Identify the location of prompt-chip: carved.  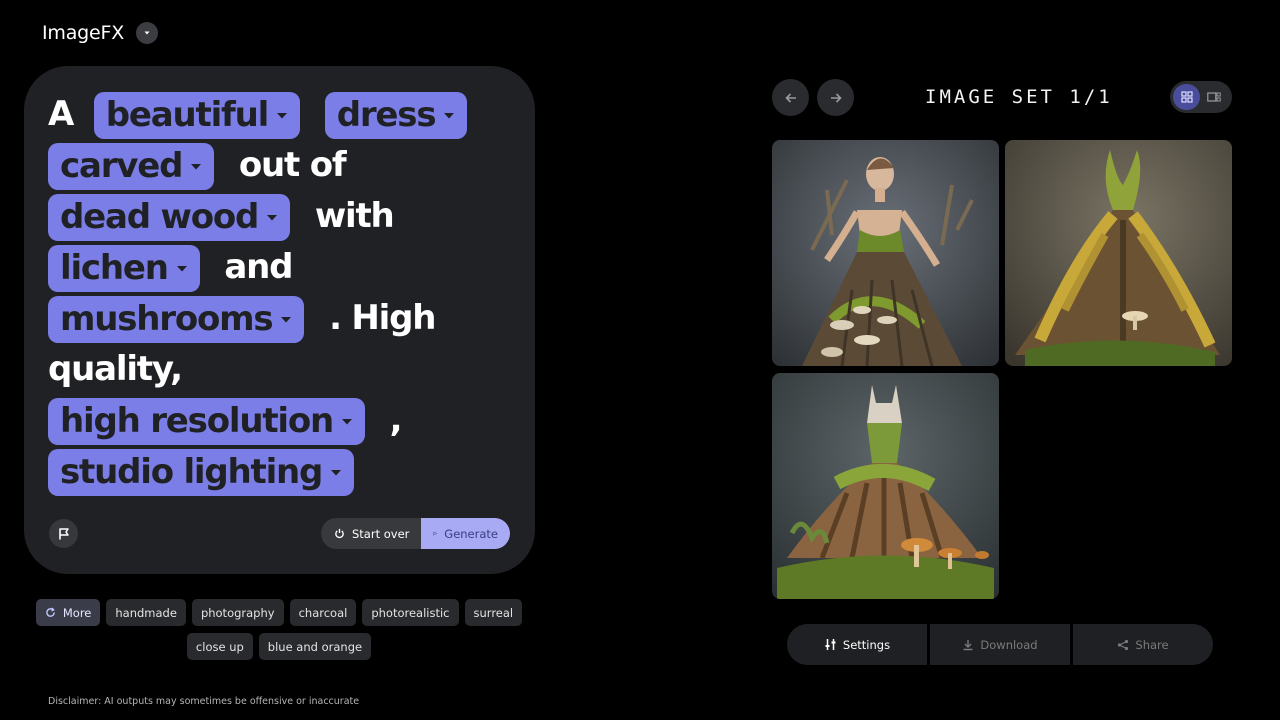
(131, 166).